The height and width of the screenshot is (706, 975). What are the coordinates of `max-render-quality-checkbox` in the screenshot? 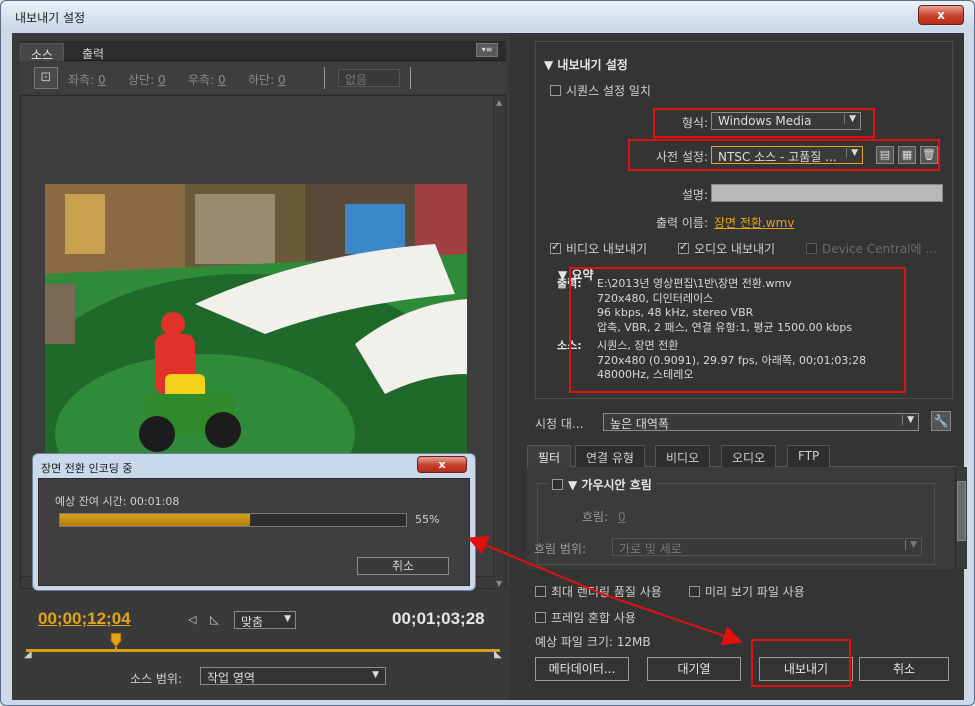 It's located at (540, 591).